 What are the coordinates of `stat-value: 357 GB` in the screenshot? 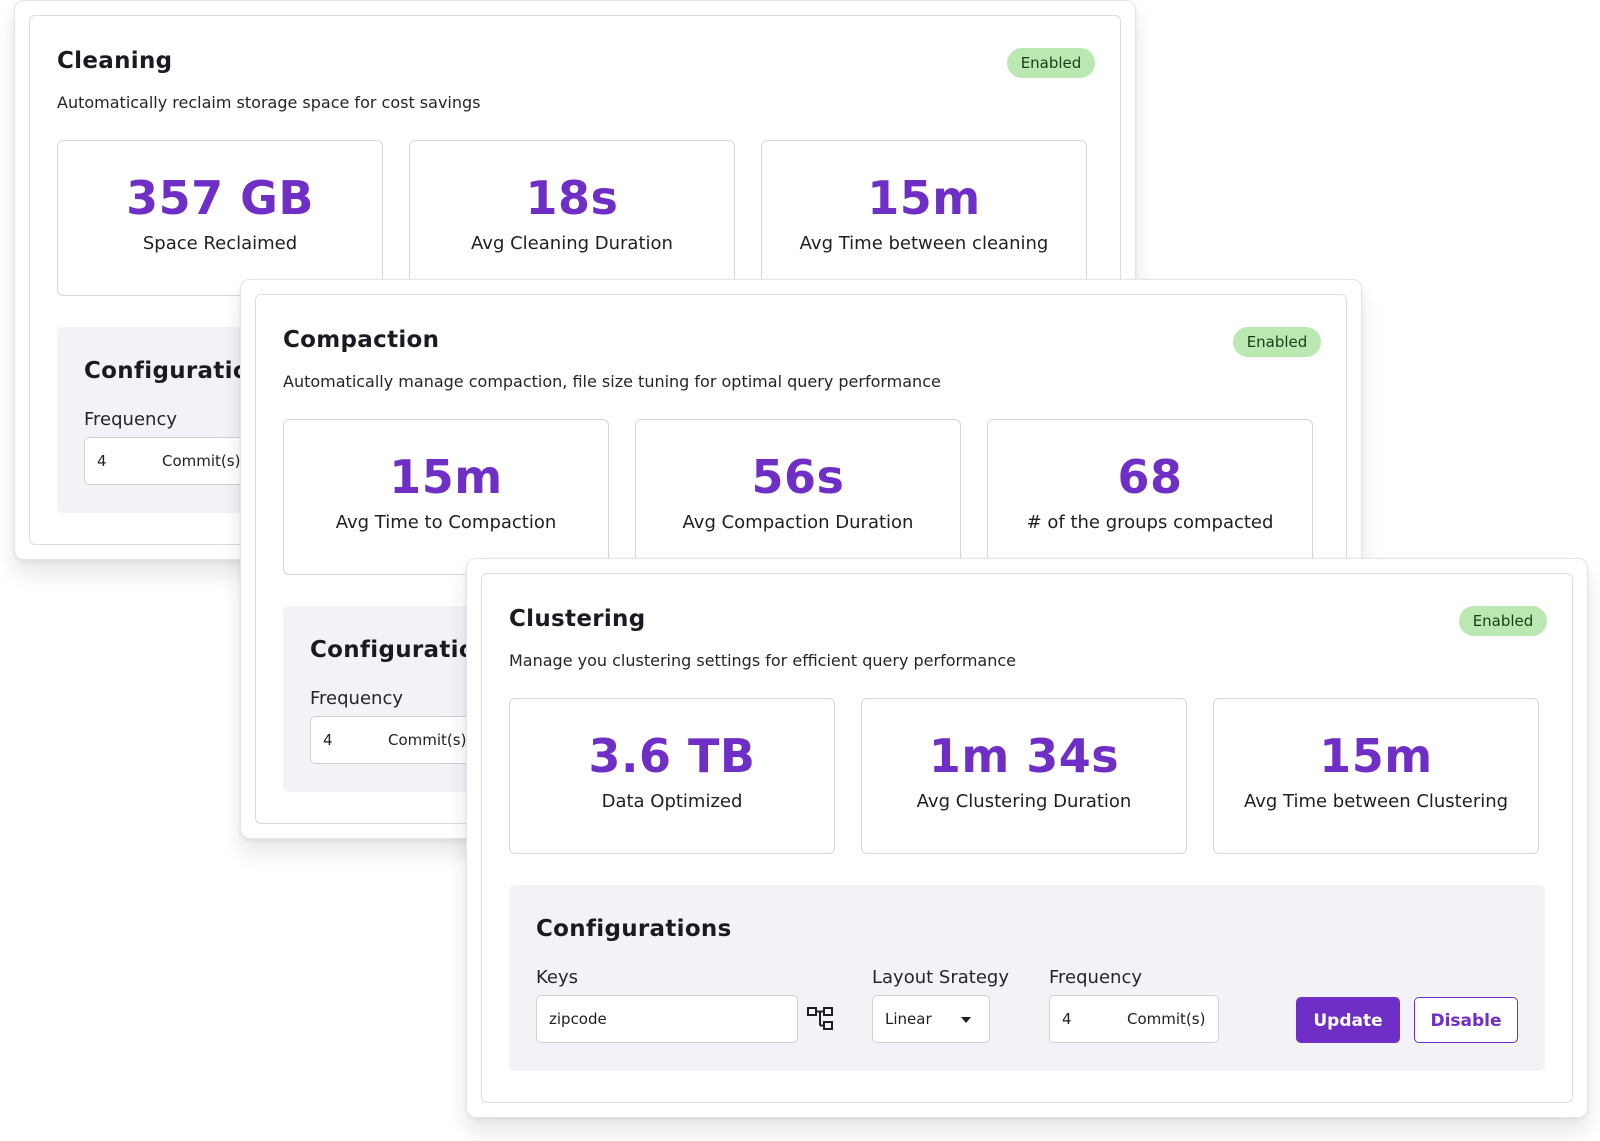 It's located at (220, 198).